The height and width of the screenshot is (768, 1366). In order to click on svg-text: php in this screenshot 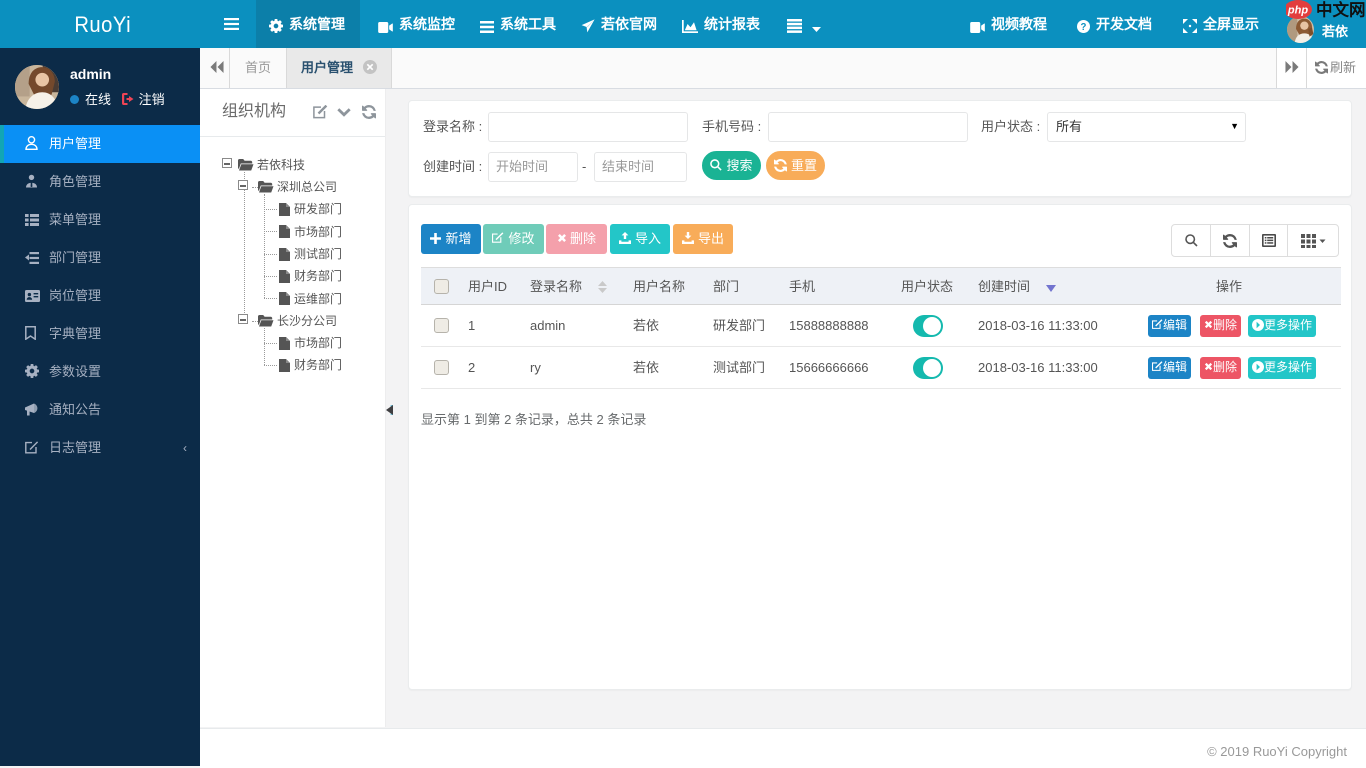, I will do `click(1297, 11)`.